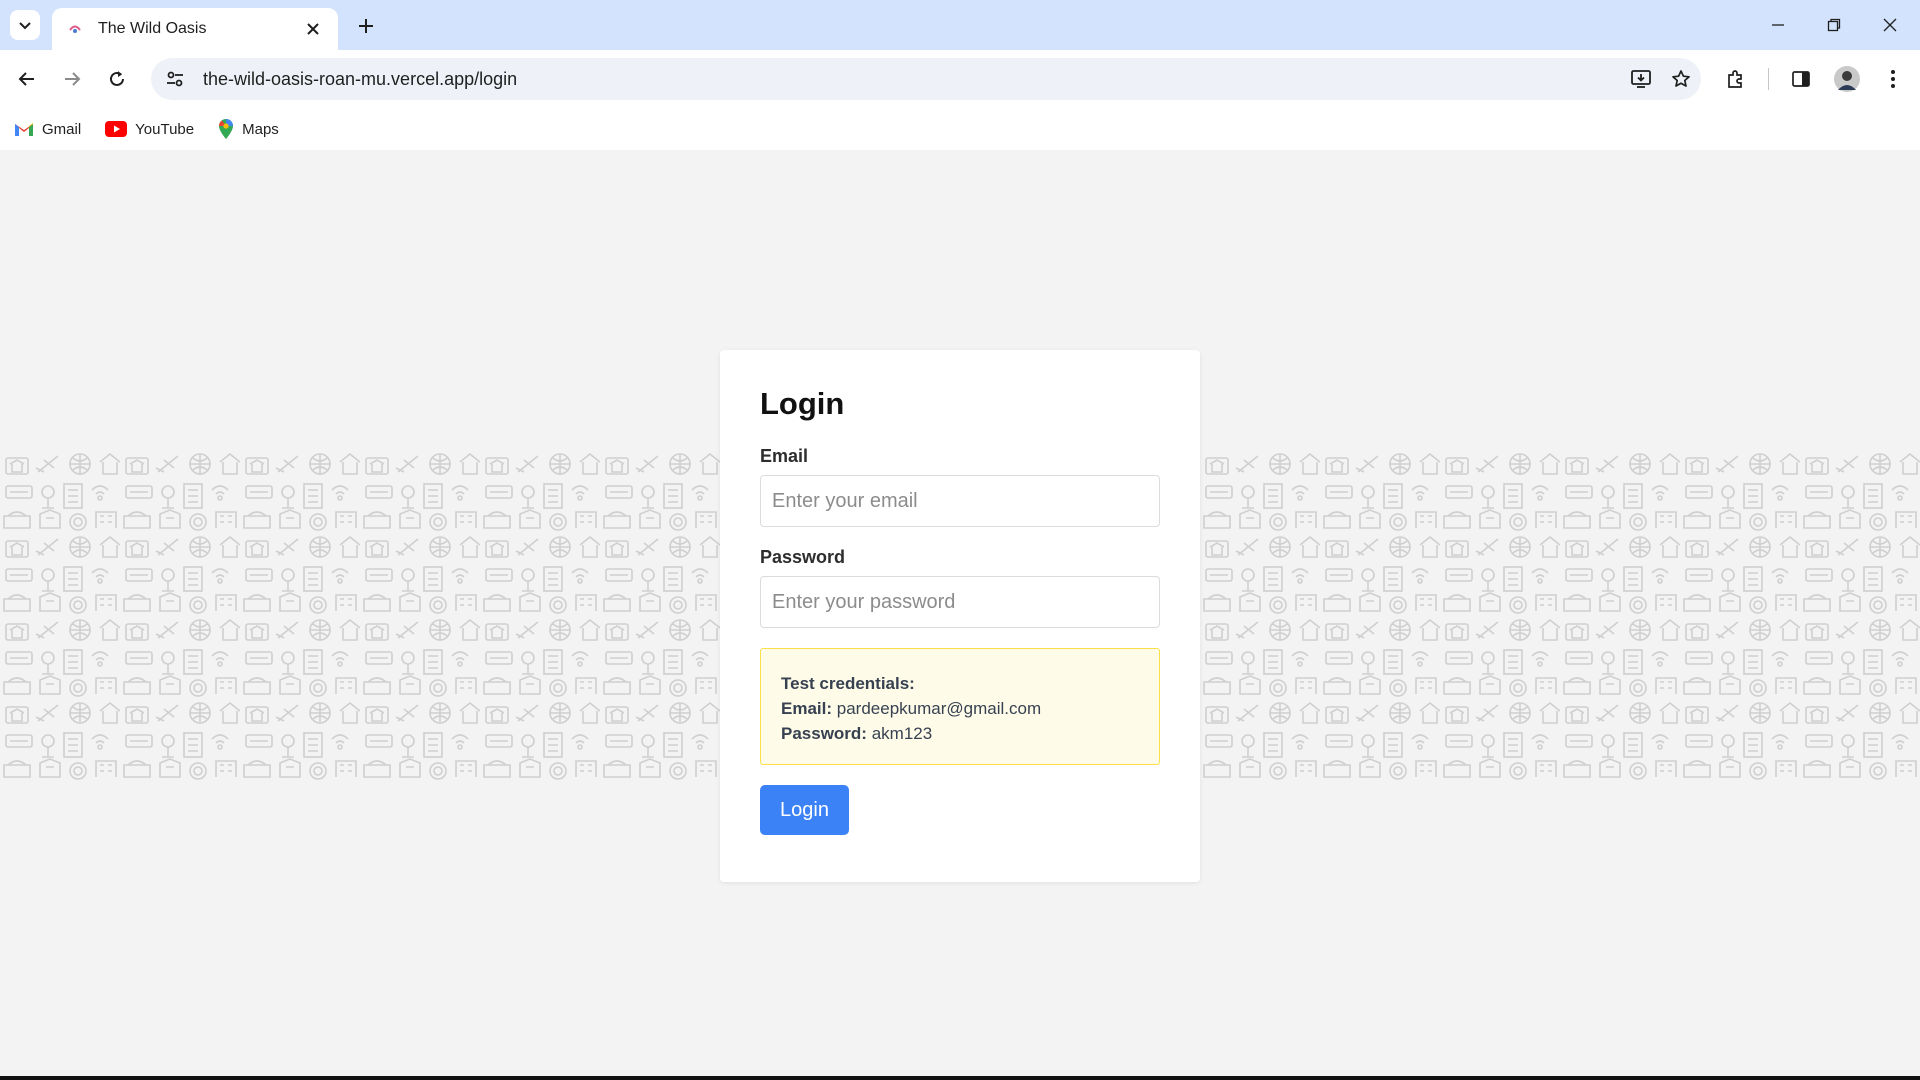 Image resolution: width=1920 pixels, height=1080 pixels. Describe the element at coordinates (1641, 79) in the screenshot. I see `install-app-icon` at that location.